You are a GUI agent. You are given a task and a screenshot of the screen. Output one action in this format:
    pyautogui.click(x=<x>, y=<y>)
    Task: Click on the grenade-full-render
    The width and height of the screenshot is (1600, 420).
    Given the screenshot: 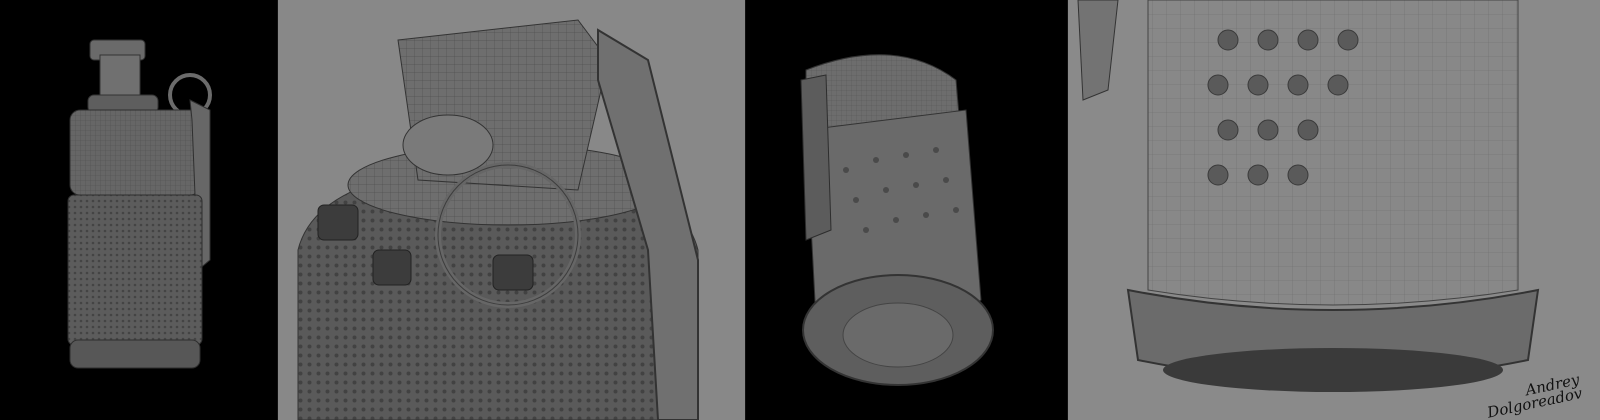 What is the action you would take?
    pyautogui.click(x=139, y=204)
    